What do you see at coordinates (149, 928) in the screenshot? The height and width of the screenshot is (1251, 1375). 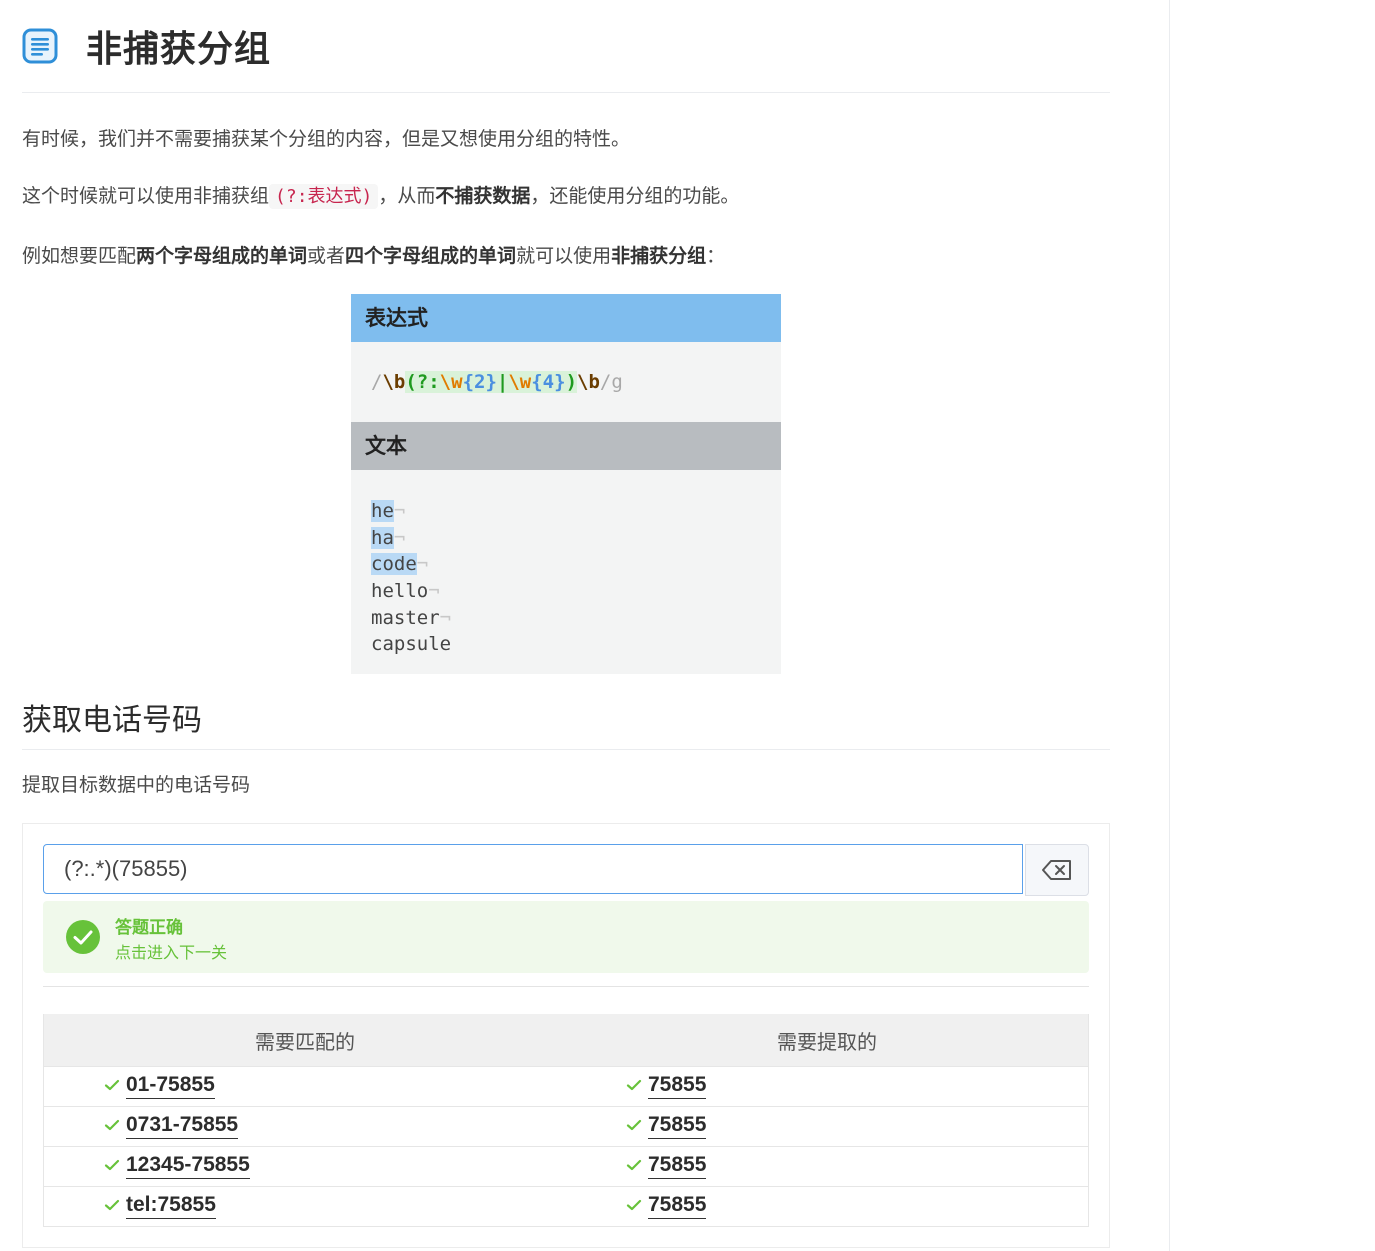 I see `result-title: 答题正确` at bounding box center [149, 928].